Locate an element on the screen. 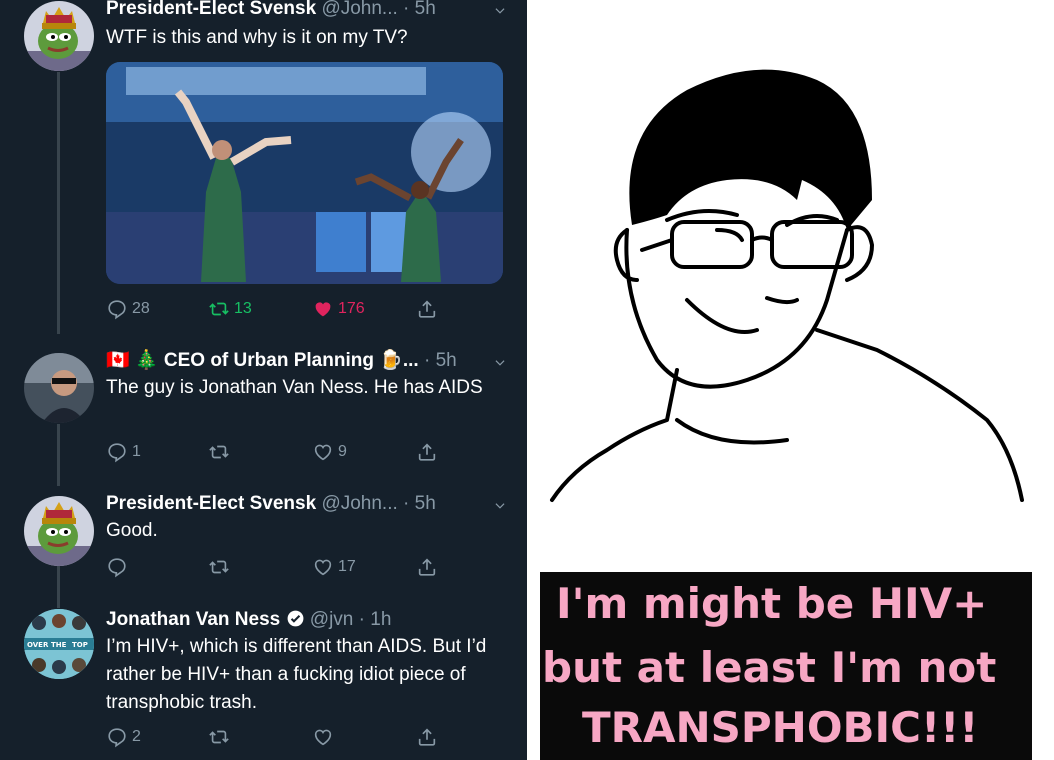 The height and width of the screenshot is (760, 1054). caption-line-1: I'm might be HIV+ is located at coordinates (772, 603).